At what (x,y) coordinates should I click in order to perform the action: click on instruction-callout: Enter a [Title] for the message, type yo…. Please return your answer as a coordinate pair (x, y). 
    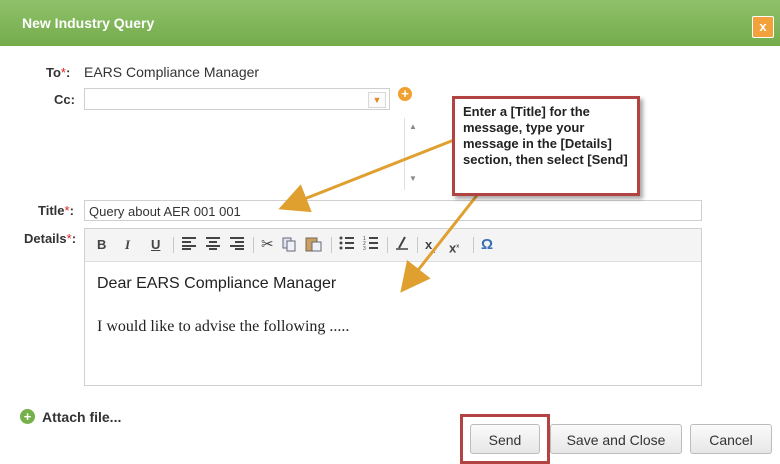
    Looking at the image, I should click on (546, 146).